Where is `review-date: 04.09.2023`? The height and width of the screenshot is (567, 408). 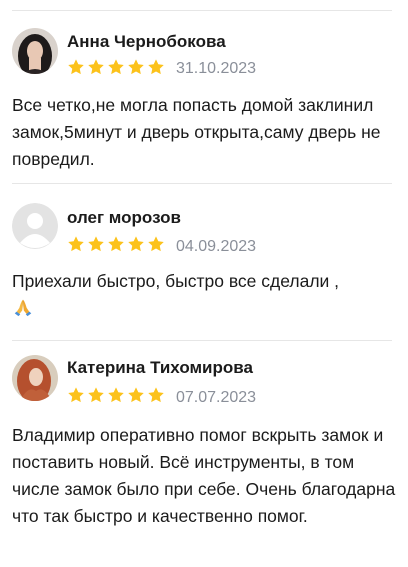
review-date: 04.09.2023 is located at coordinates (216, 246).